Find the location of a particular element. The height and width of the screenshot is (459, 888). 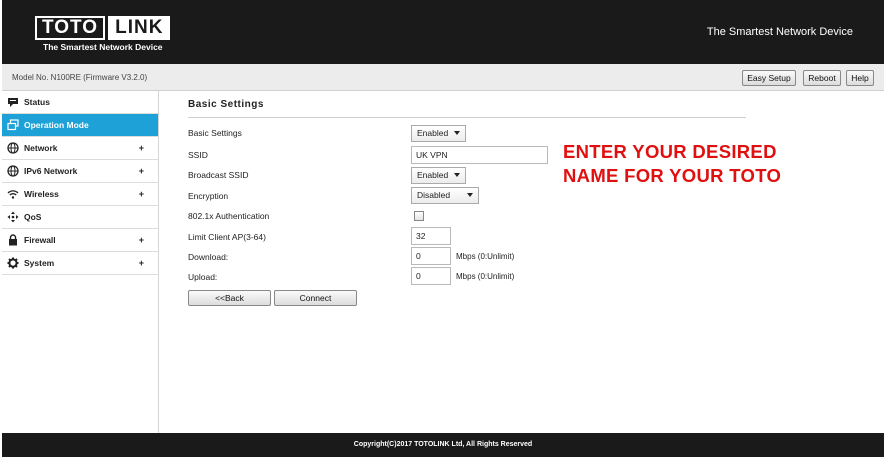

upload-unit: Mbps (0:Unlimit) is located at coordinates (485, 276).